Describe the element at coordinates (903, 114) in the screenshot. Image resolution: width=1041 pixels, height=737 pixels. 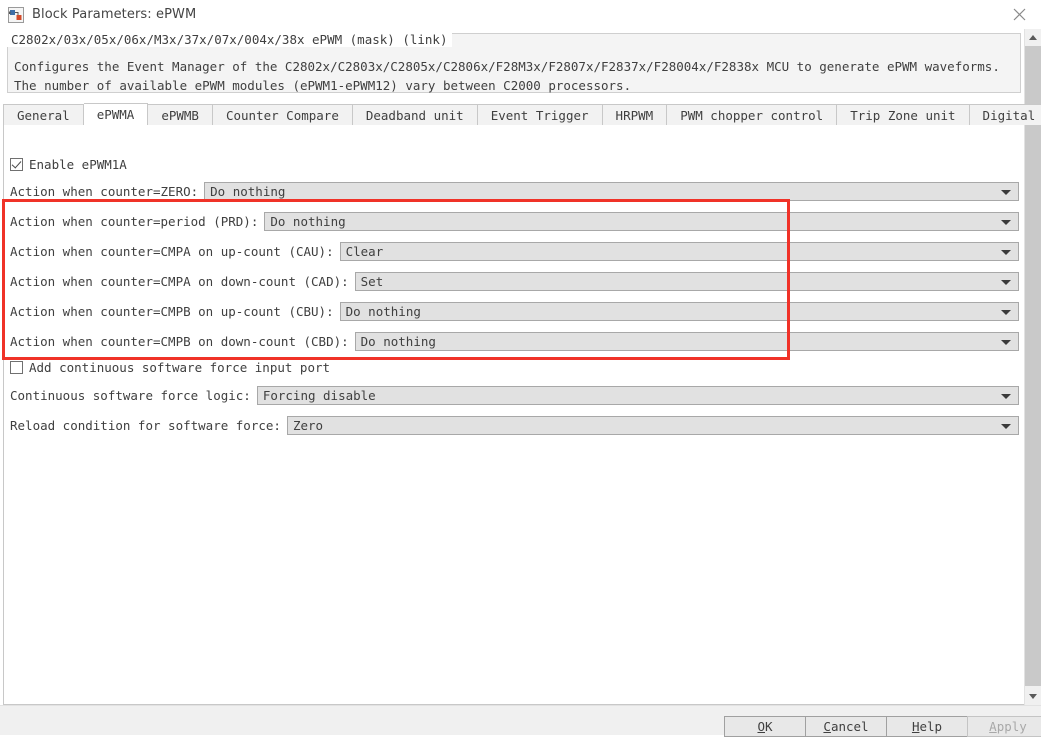
I see `tab-trip-zone-unit: Trip Zone unit` at that location.